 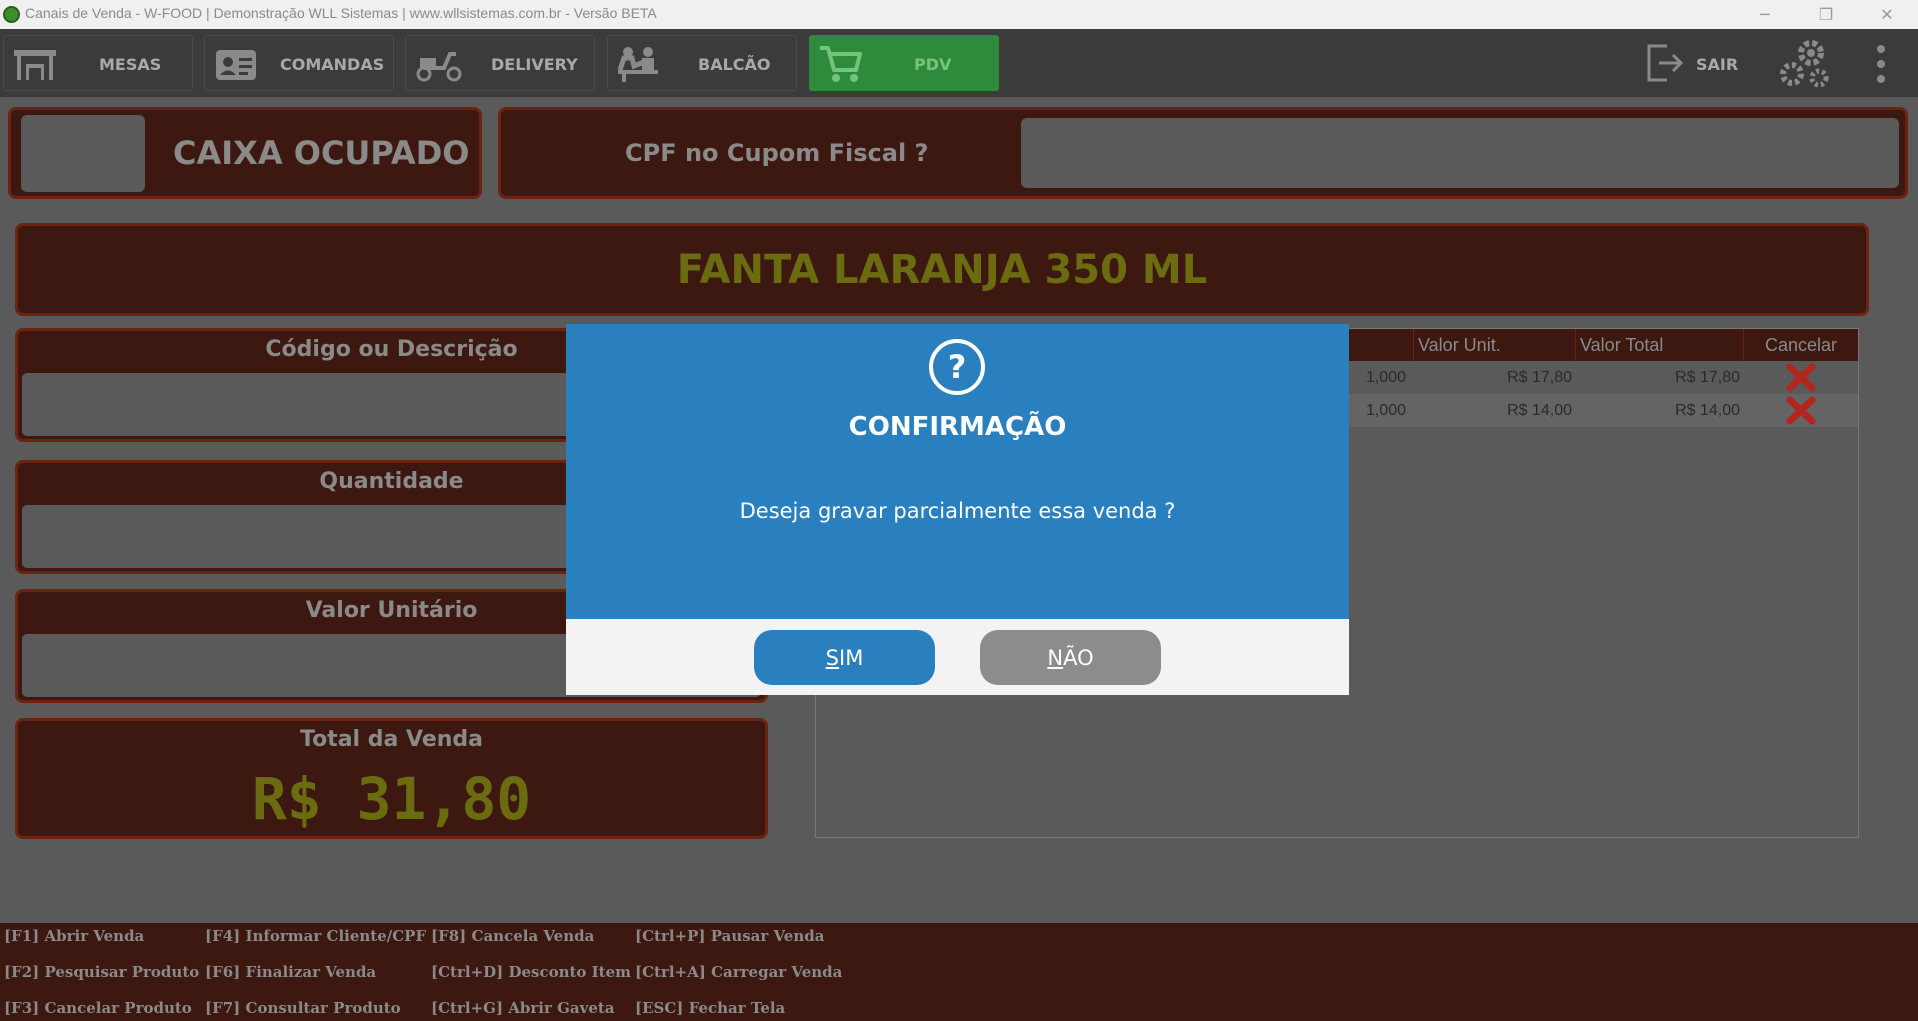 I want to click on minimize-button: ─, so click(x=1765, y=14).